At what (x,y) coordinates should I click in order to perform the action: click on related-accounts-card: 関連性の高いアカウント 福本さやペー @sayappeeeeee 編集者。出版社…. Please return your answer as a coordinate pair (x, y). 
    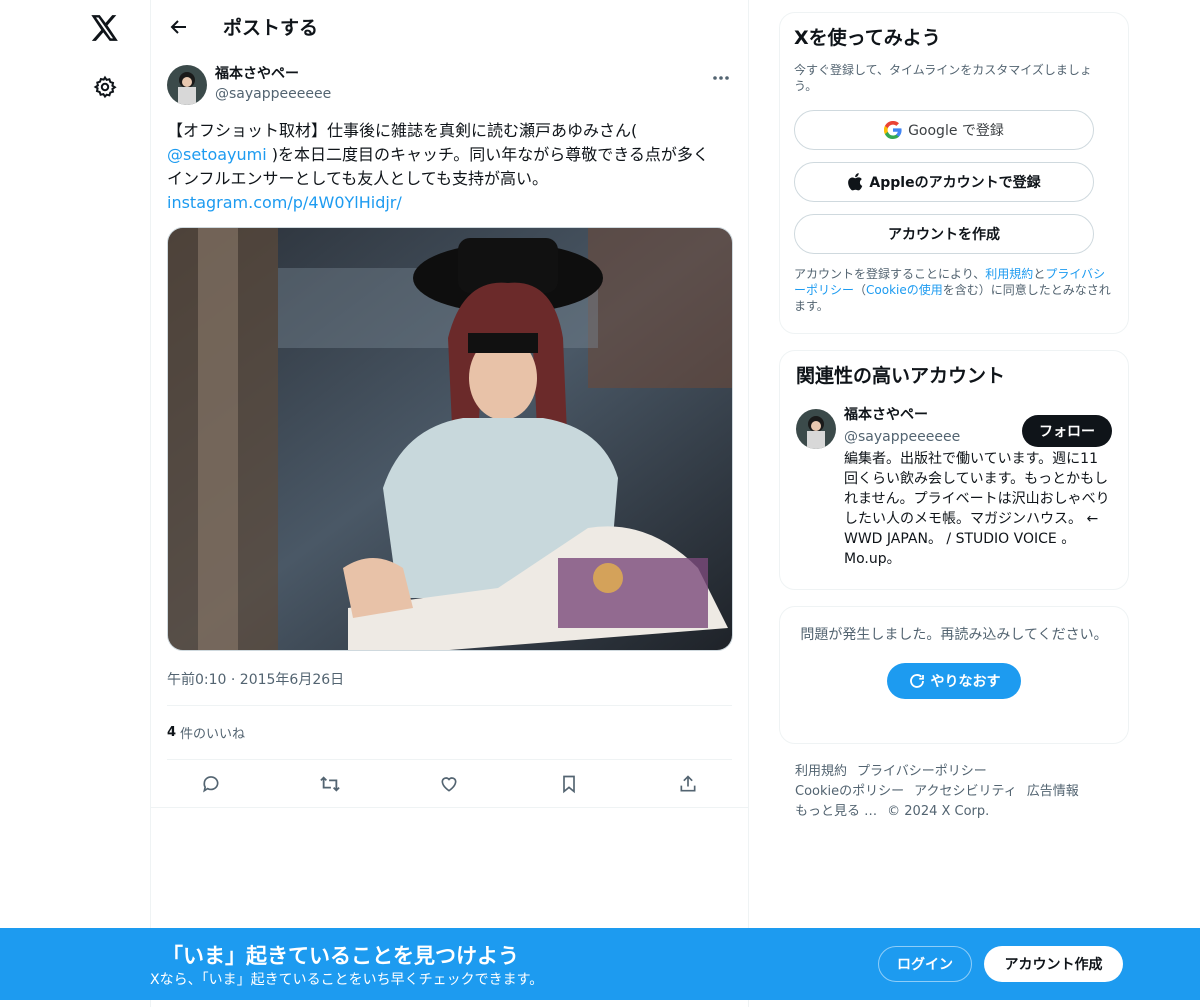
    Looking at the image, I should click on (954, 470).